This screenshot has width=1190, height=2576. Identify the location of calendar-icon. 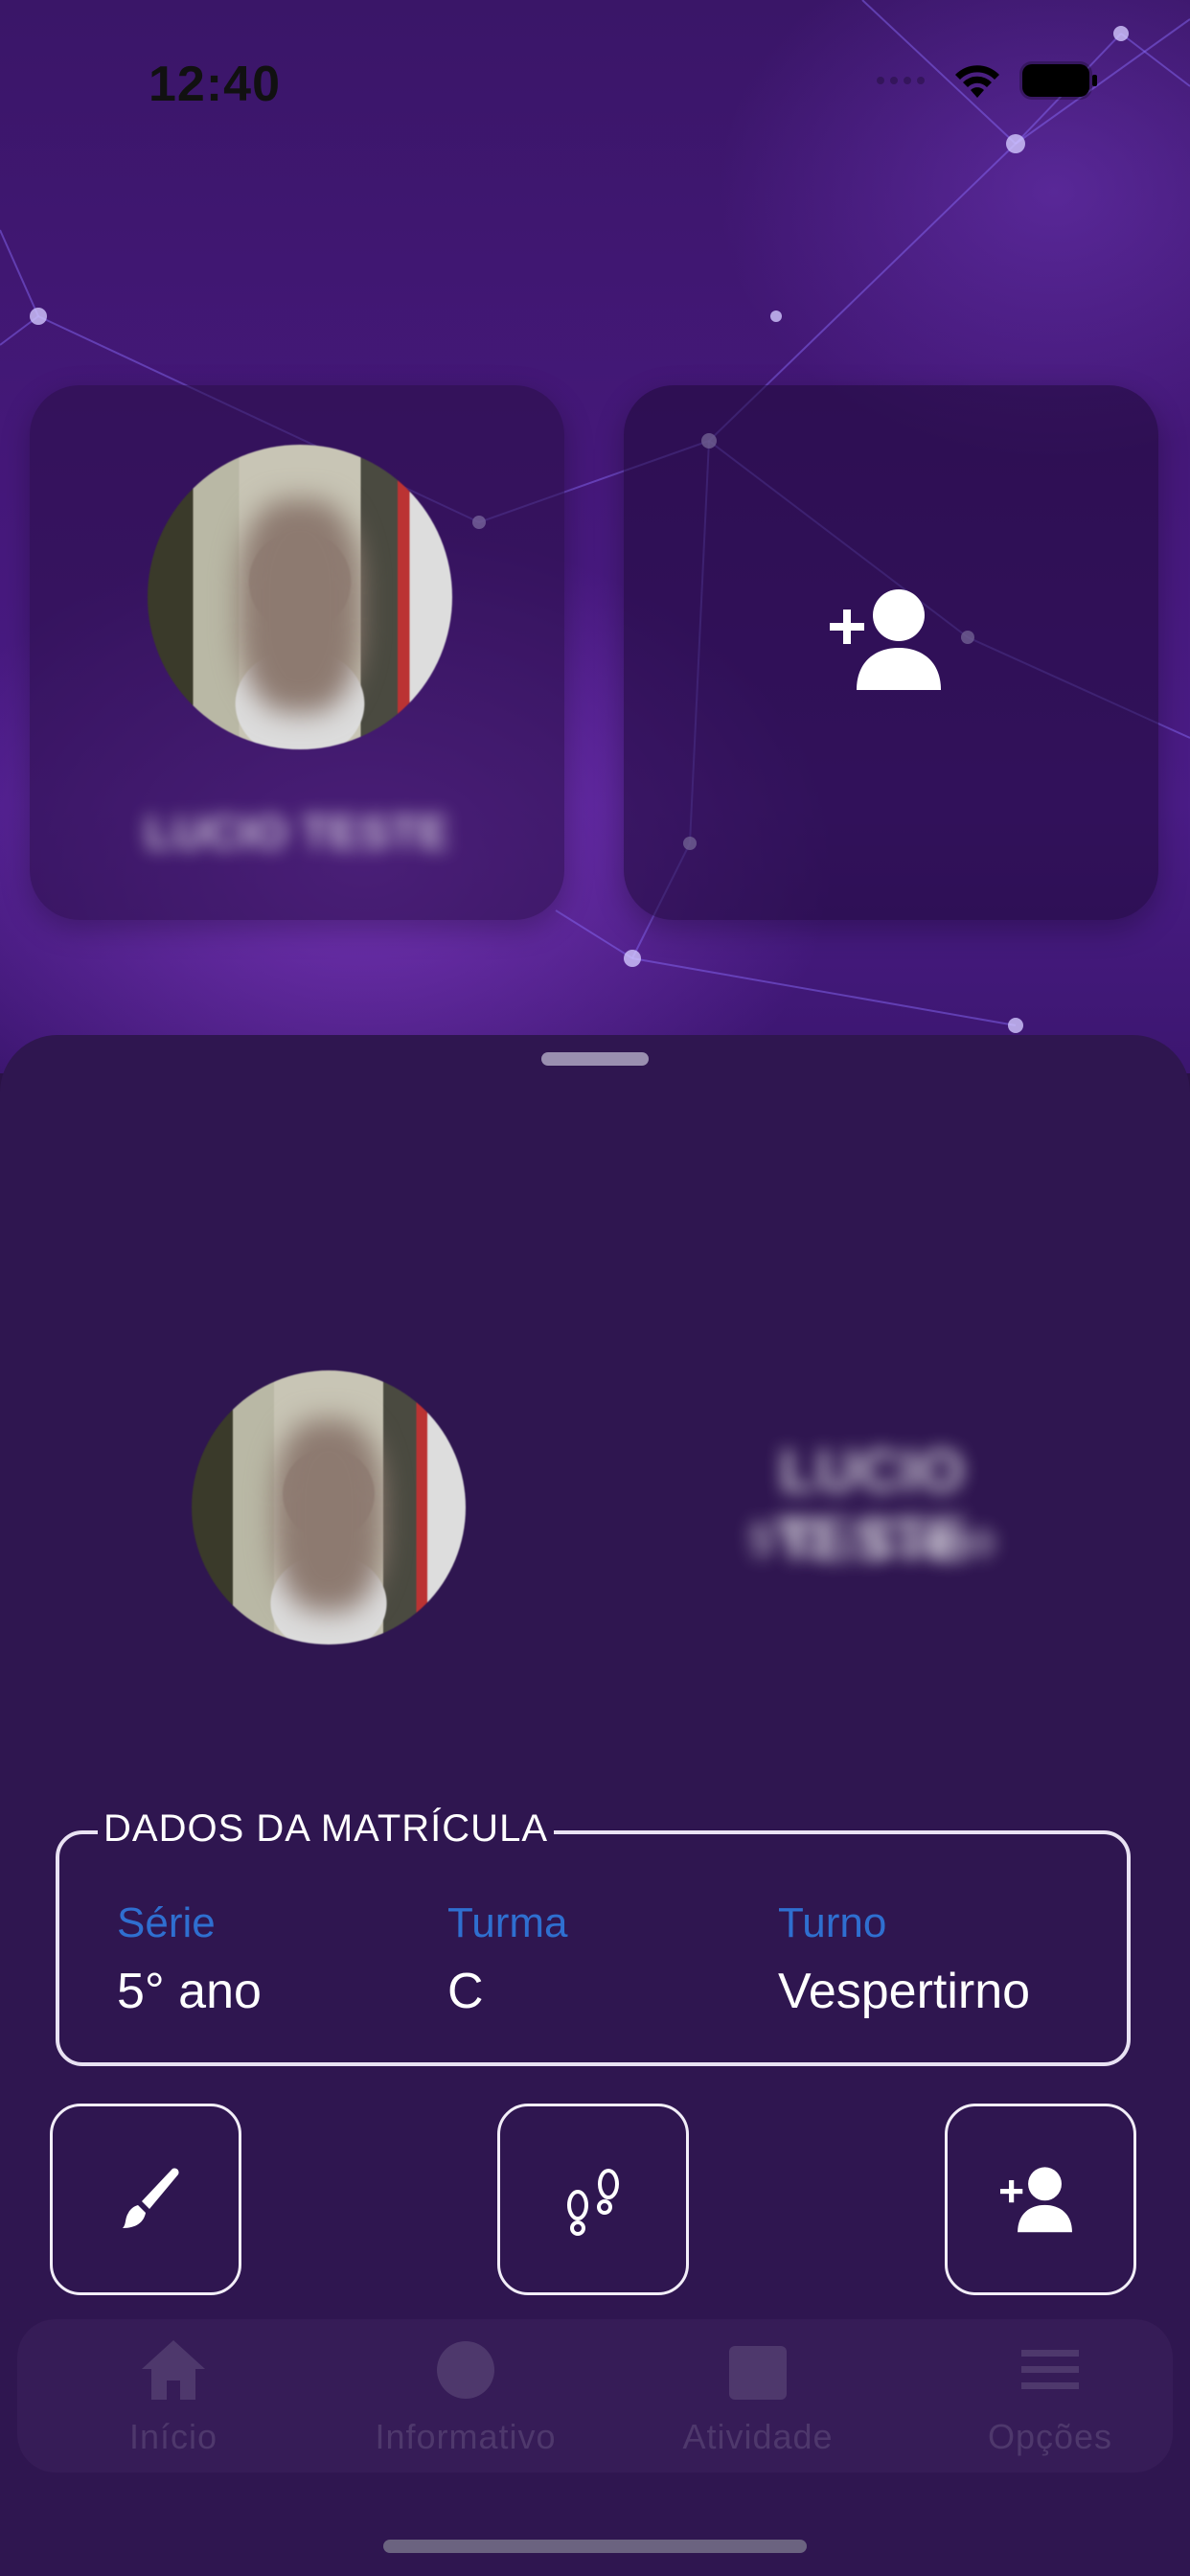
(758, 2373).